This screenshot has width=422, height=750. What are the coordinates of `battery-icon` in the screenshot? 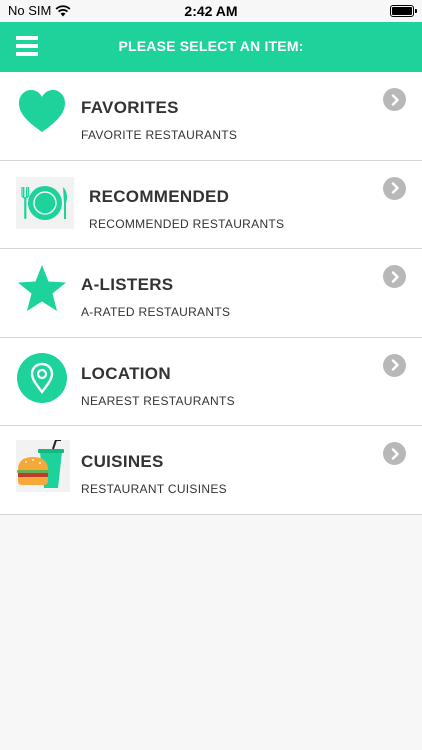 It's located at (403, 11).